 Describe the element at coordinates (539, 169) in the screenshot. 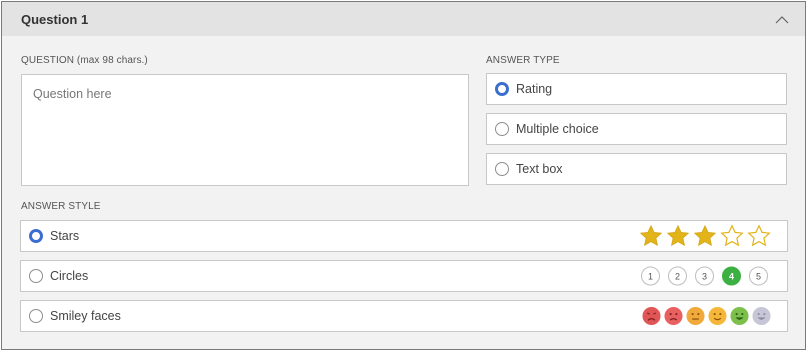

I see `answer-type-text-box-label: Text box` at that location.